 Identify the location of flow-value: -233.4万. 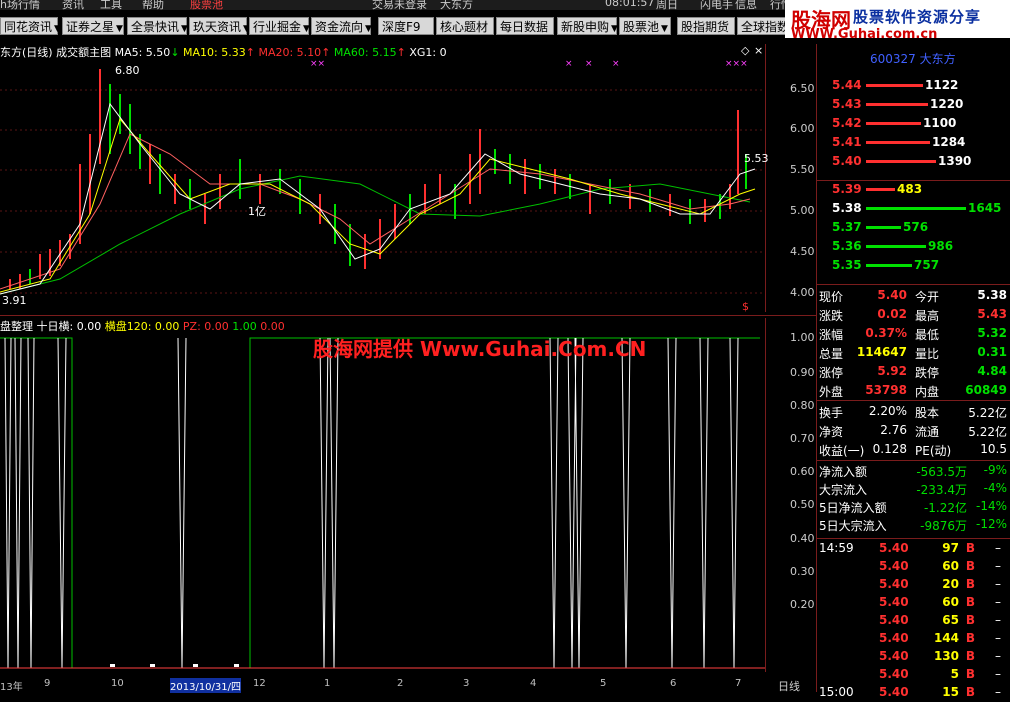
(941, 490).